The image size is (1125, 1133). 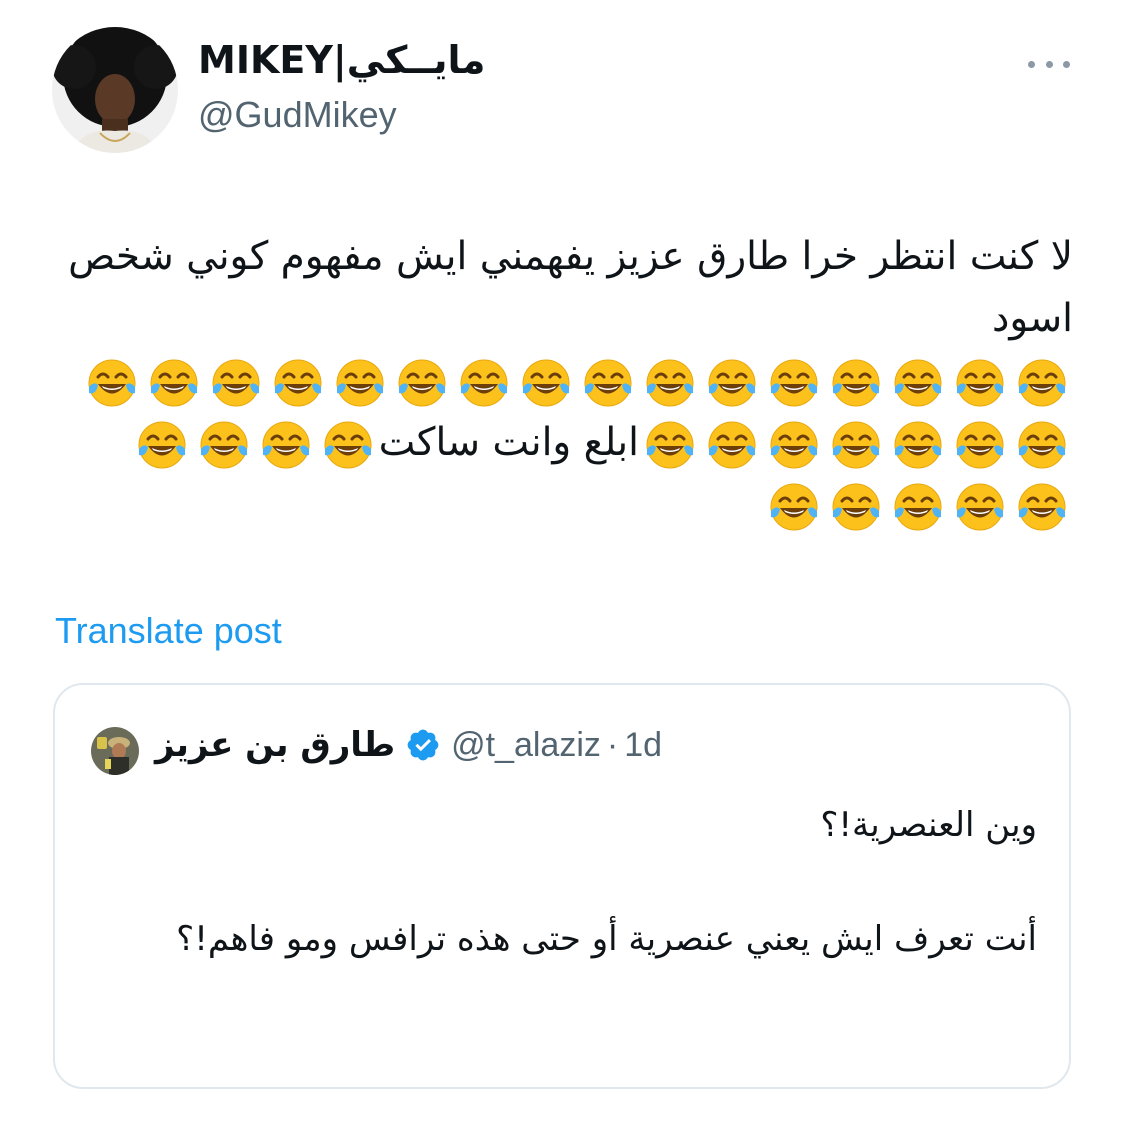 What do you see at coordinates (928, 825) in the screenshot?
I see `quoted-text-line: وين العنصرية!؟` at bounding box center [928, 825].